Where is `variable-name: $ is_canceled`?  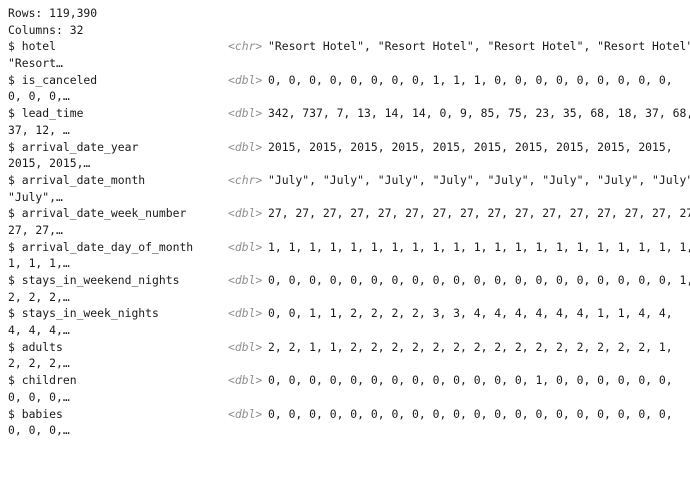
variable-name: $ is_canceled is located at coordinates (53, 79).